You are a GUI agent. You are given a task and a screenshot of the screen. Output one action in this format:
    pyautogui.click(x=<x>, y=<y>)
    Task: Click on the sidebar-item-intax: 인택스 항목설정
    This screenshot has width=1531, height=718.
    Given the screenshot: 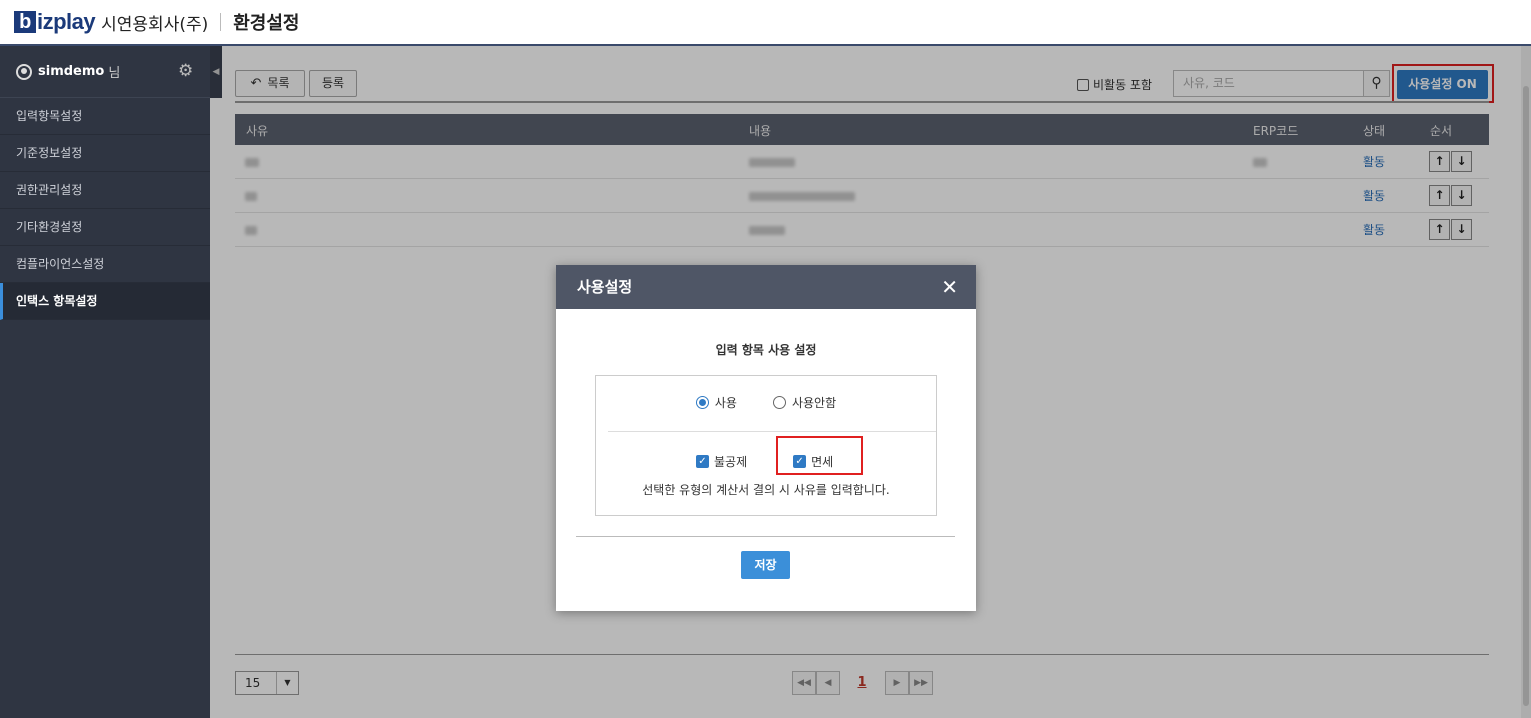 What is the action you would take?
    pyautogui.click(x=105, y=301)
    